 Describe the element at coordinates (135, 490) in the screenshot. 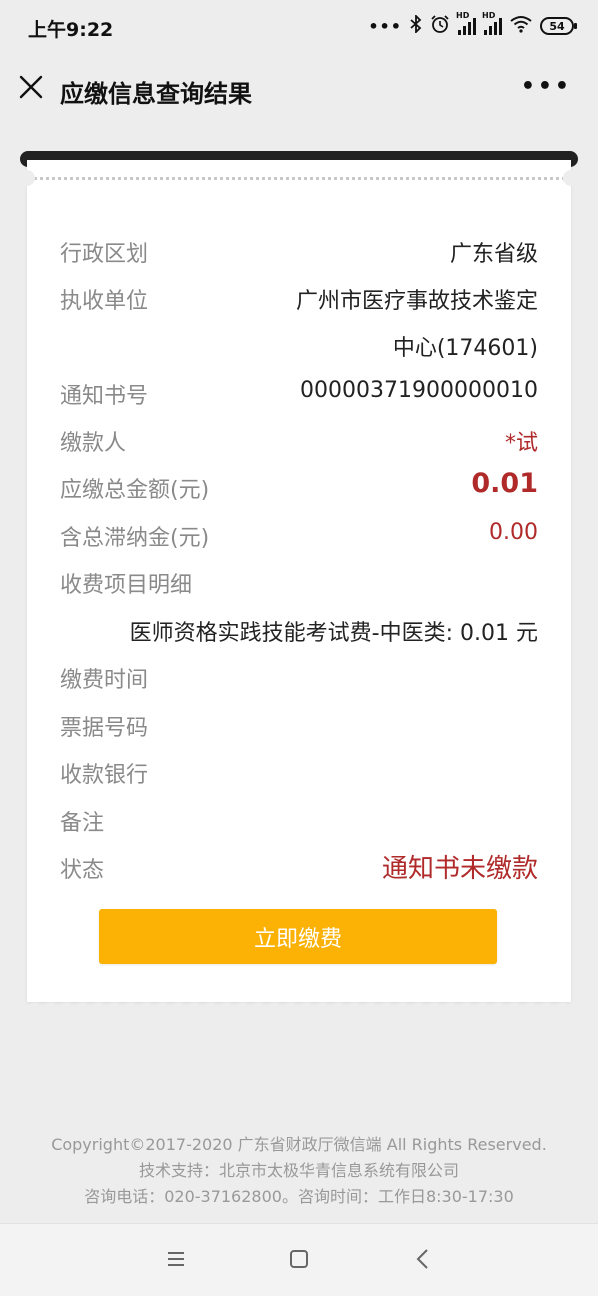

I see `field-label: 应缴总金额(元)` at that location.